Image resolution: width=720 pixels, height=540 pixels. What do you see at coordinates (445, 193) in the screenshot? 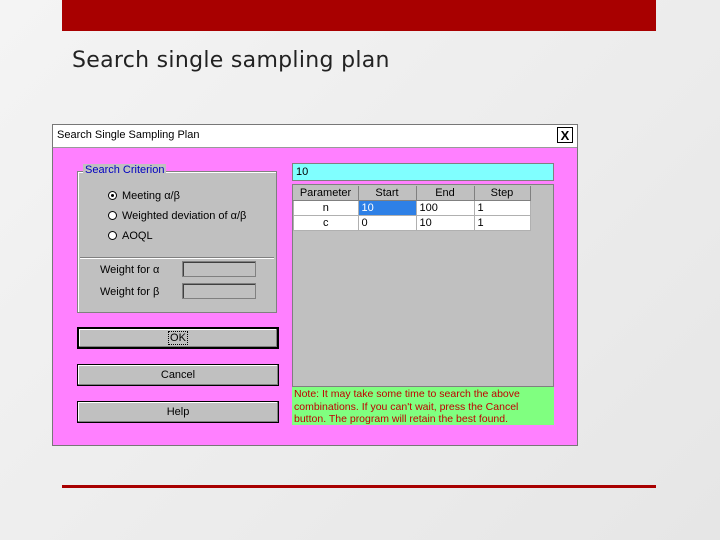
I see `header-end: End` at bounding box center [445, 193].